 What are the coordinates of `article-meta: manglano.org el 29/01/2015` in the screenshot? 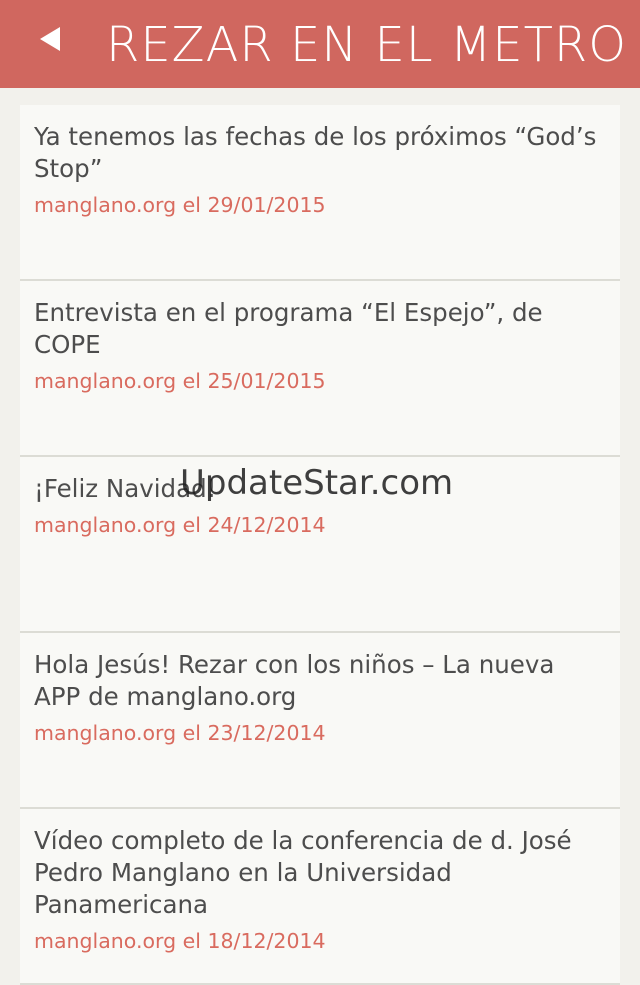 It's located at (180, 205).